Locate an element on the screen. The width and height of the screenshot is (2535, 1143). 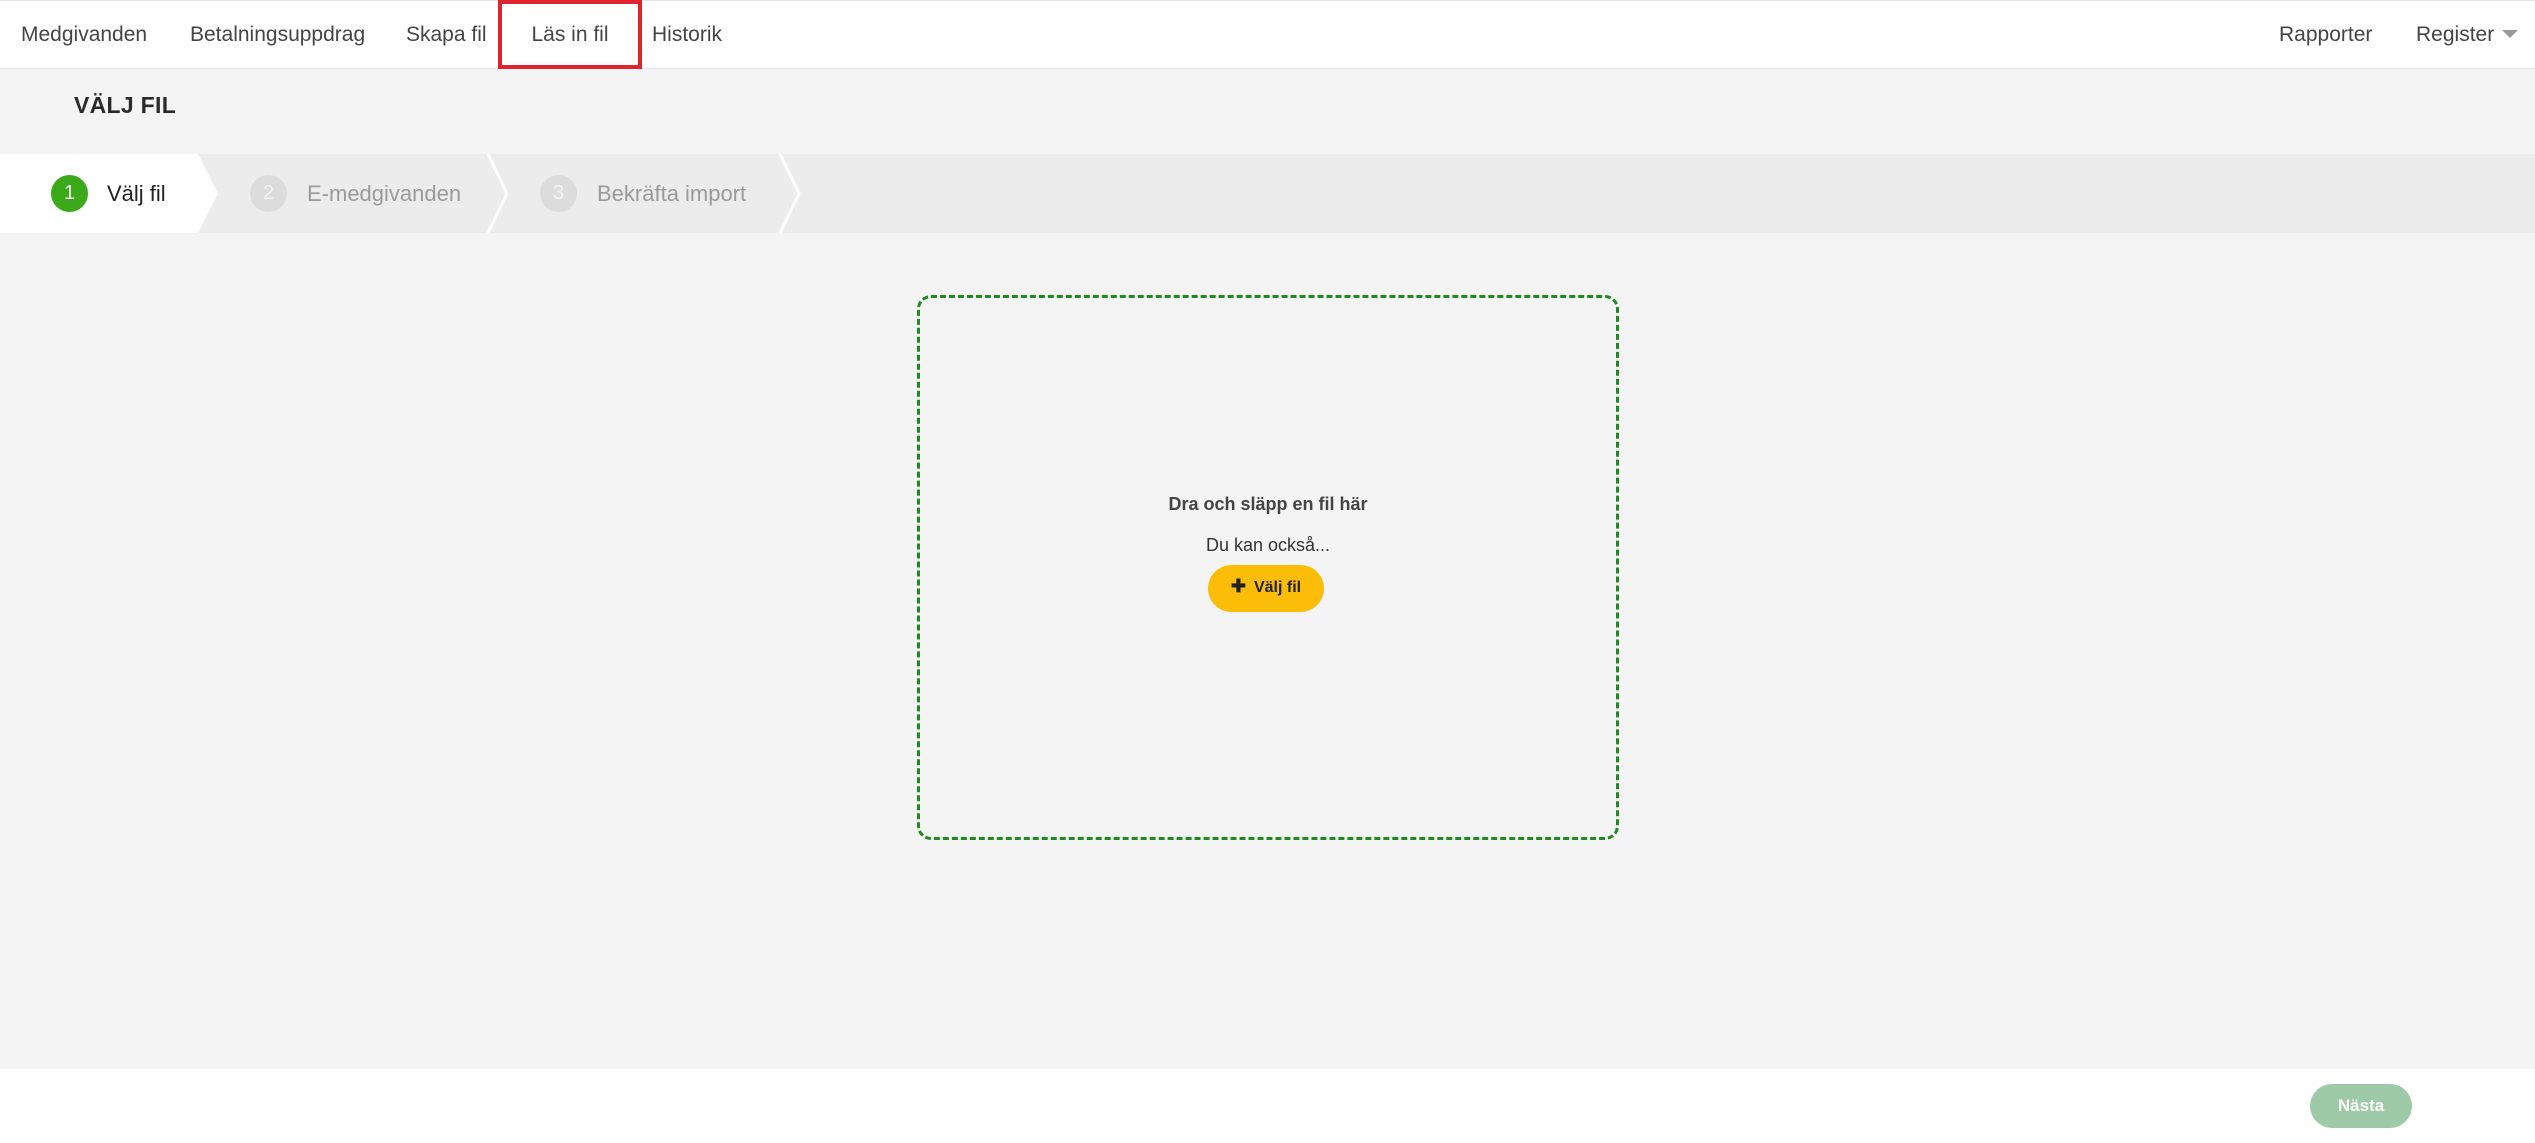
step-1-number: 1 is located at coordinates (69, 193).